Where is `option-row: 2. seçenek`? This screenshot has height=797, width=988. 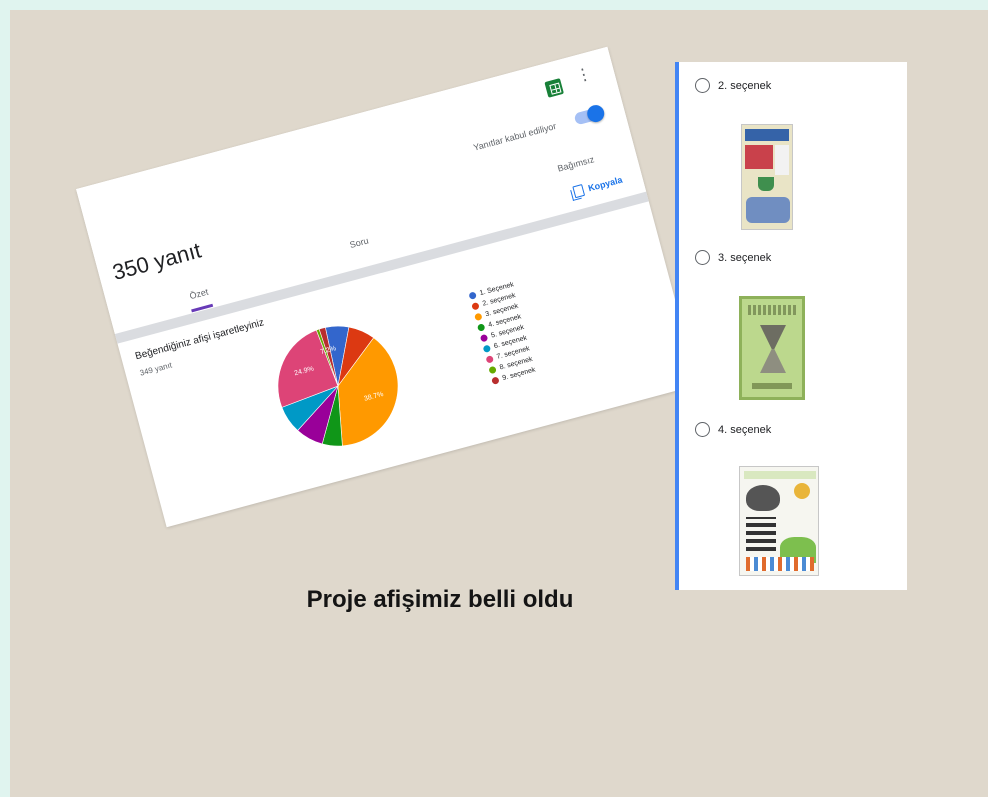 option-row: 2. seçenek is located at coordinates (733, 85).